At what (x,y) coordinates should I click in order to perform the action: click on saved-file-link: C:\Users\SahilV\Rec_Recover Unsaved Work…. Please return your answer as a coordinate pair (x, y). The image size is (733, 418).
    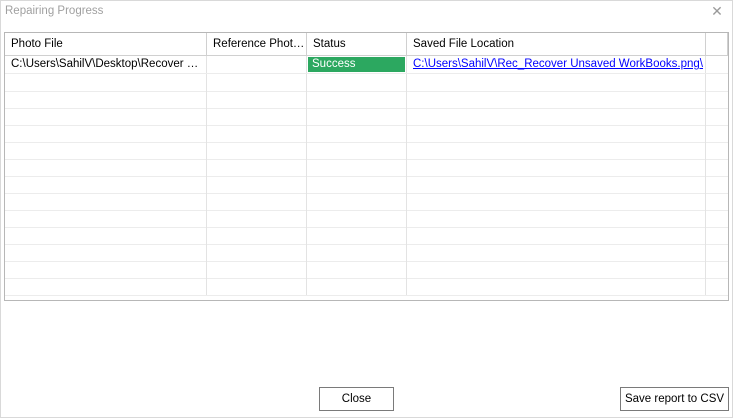
    Looking at the image, I should click on (558, 64).